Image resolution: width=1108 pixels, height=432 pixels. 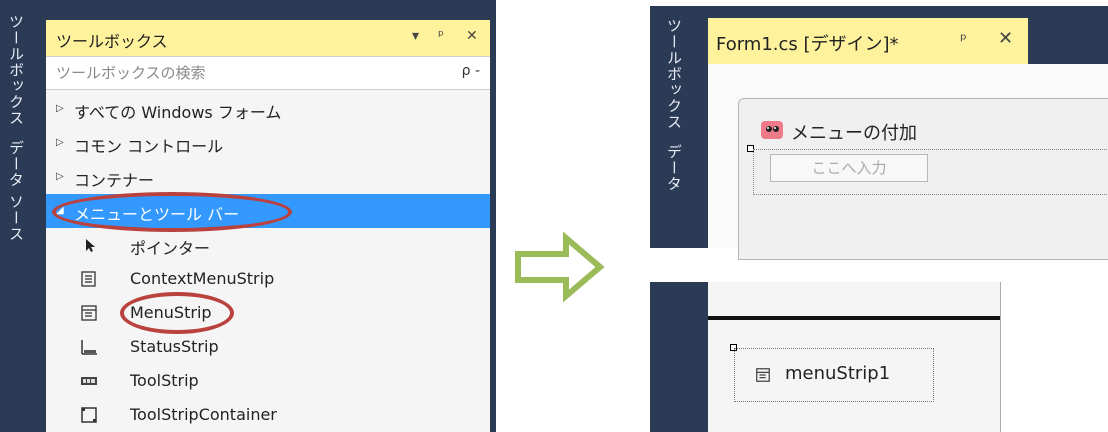 I want to click on item-label: ポインター, so click(x=170, y=248).